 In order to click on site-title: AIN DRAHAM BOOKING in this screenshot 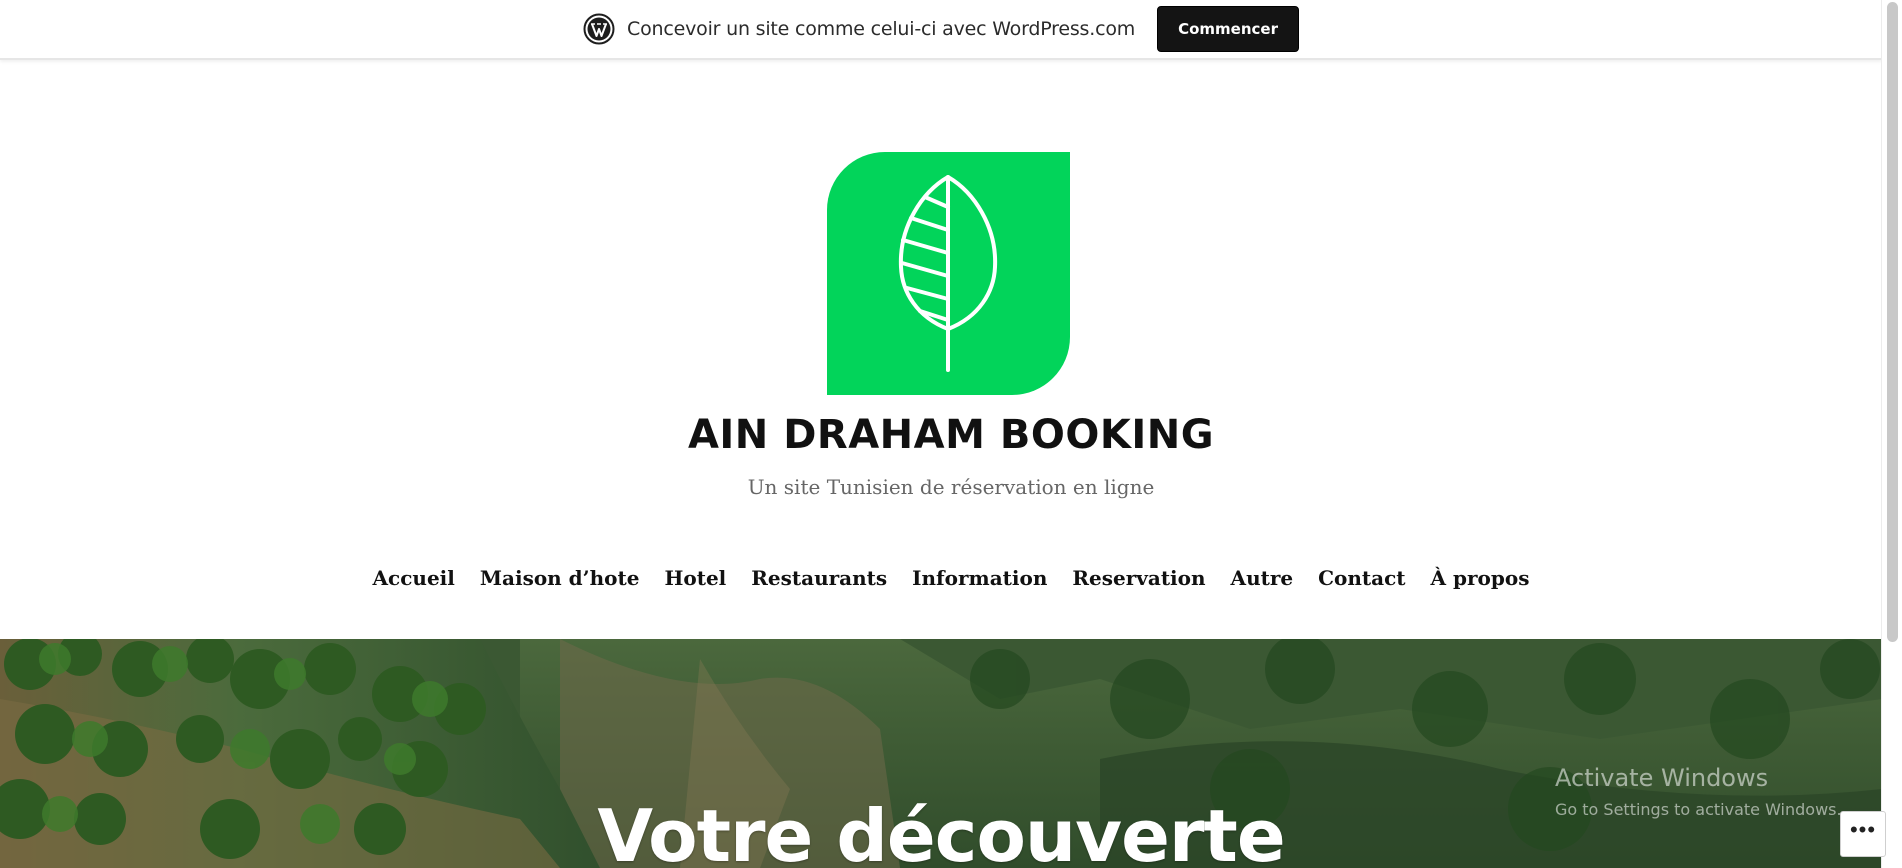, I will do `click(951, 435)`.